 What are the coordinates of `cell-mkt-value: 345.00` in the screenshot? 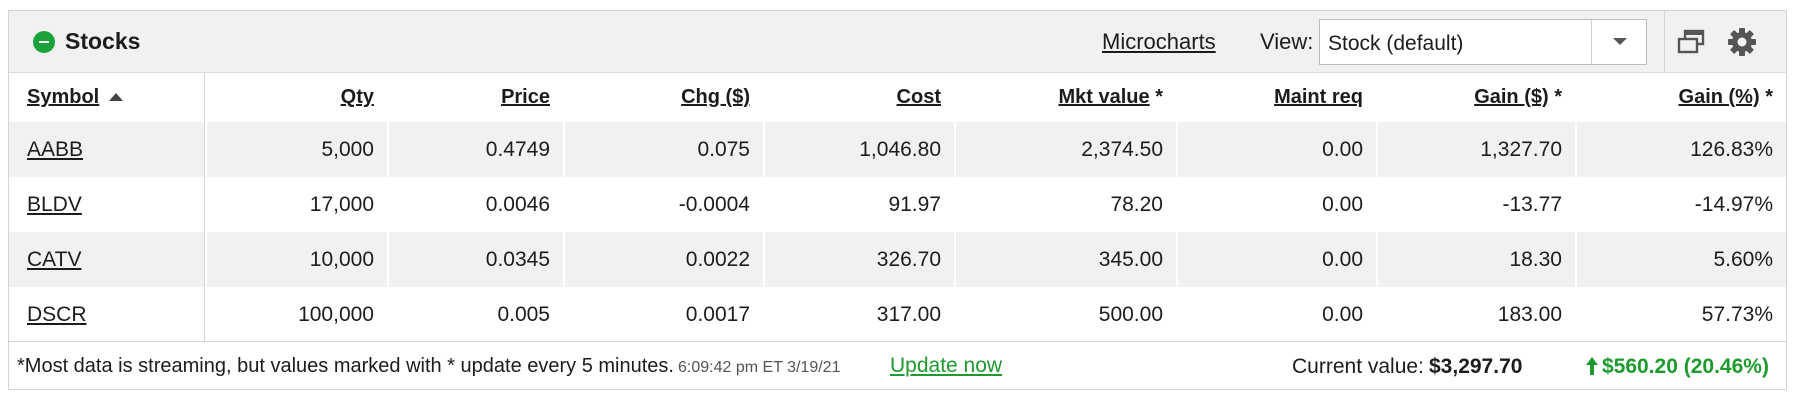 It's located at (1065, 259).